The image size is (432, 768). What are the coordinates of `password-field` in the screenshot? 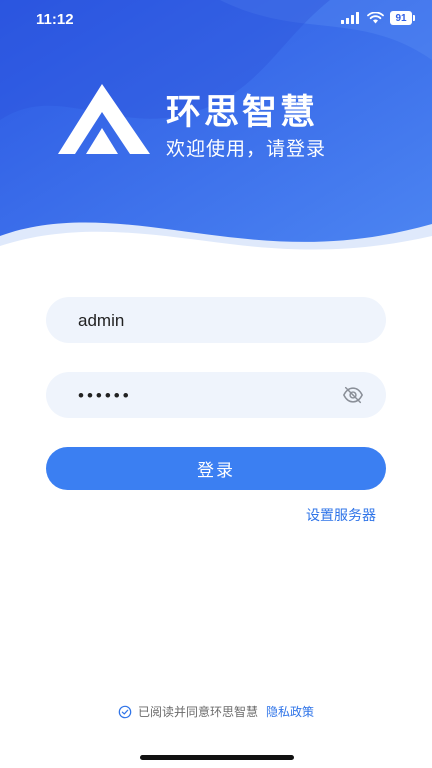 It's located at (216, 396).